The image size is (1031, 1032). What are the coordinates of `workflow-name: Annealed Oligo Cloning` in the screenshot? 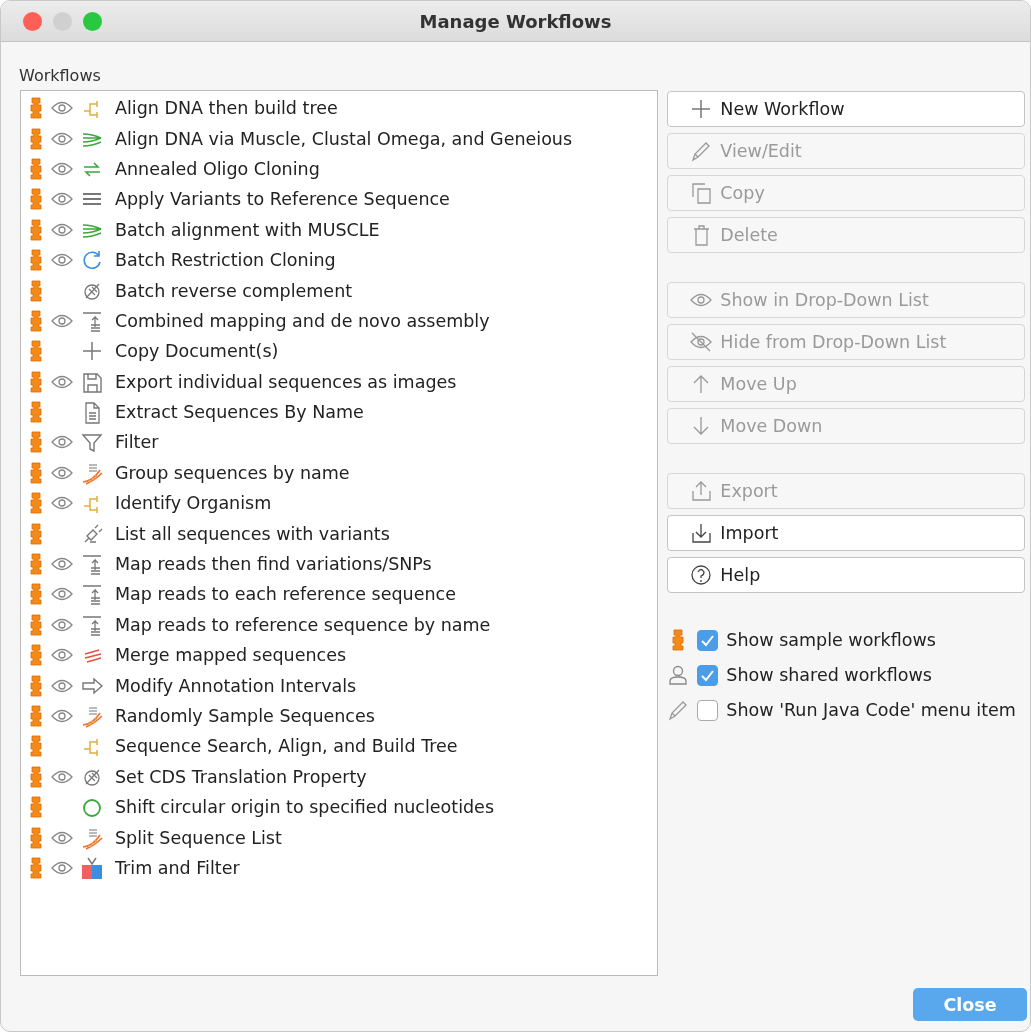 It's located at (217, 168).